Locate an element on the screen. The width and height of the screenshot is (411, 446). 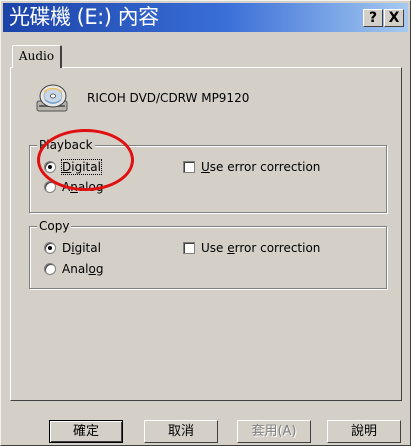
copy-analog-label: Analog is located at coordinates (82, 269).